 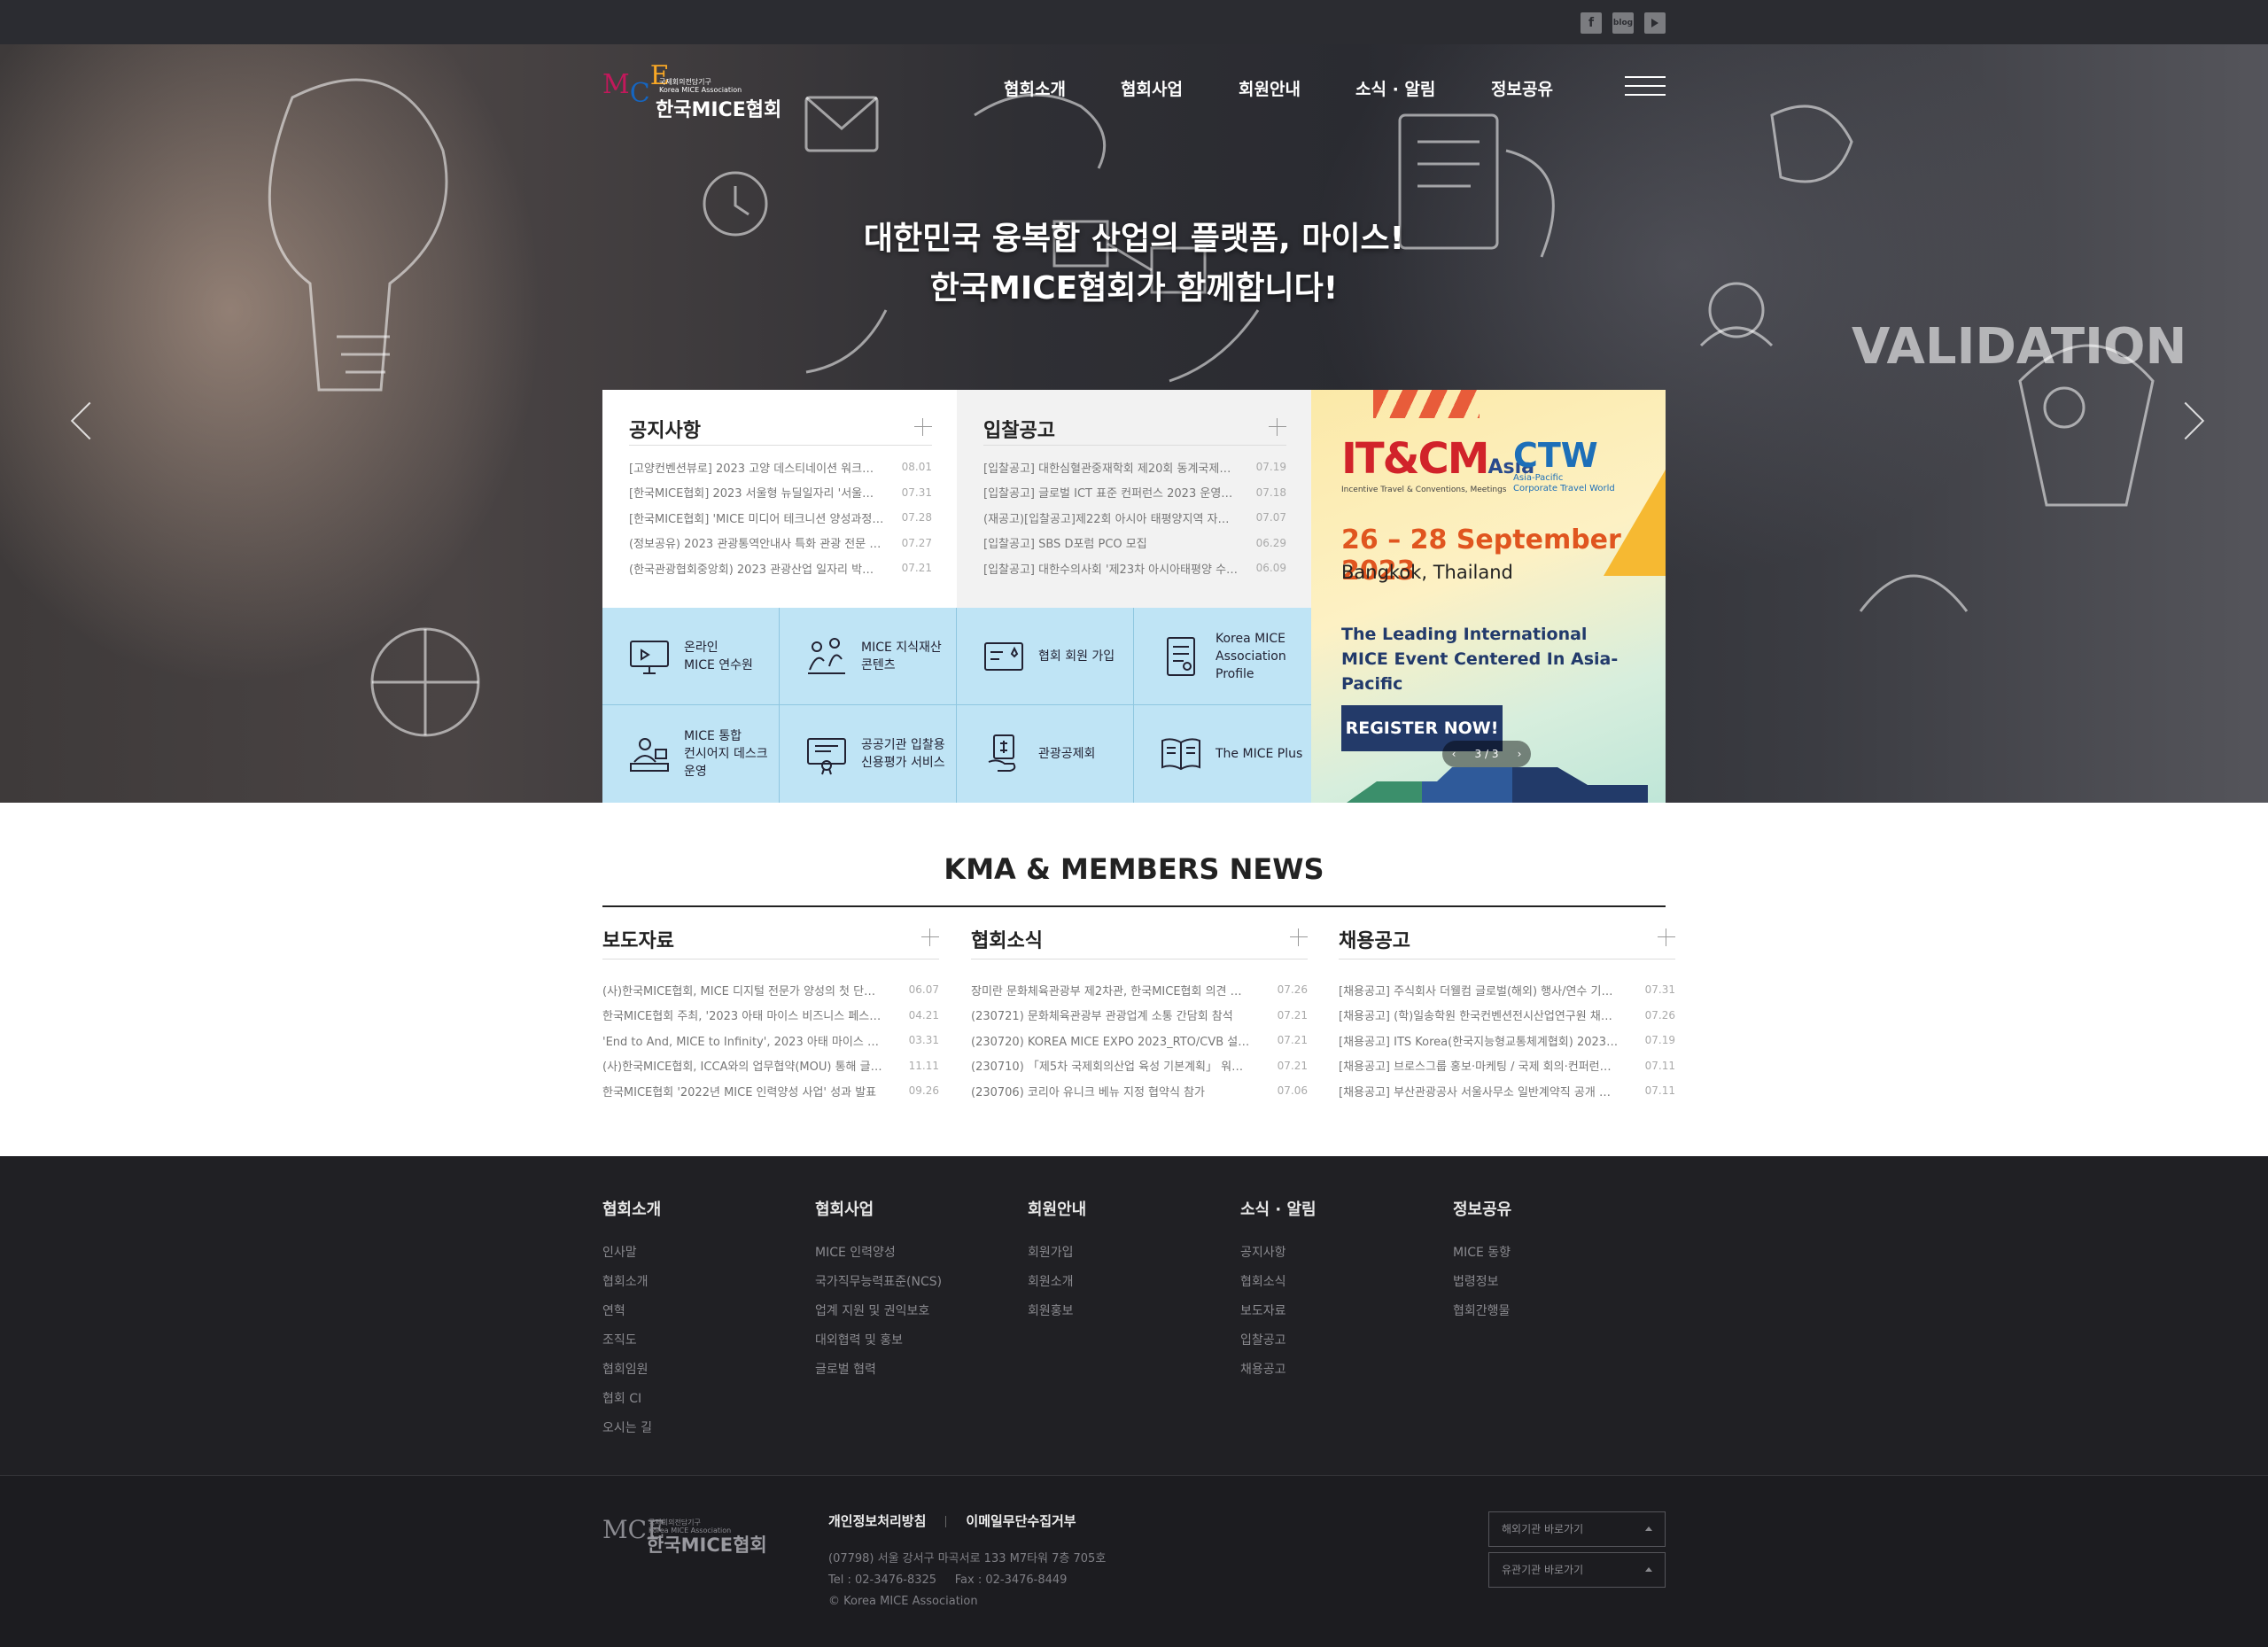 I want to click on bid-item: (재공고)[입찰공고]제22회 아시아 태평양지역 자연의학 학술대회07.07, so click(x=1134, y=518).